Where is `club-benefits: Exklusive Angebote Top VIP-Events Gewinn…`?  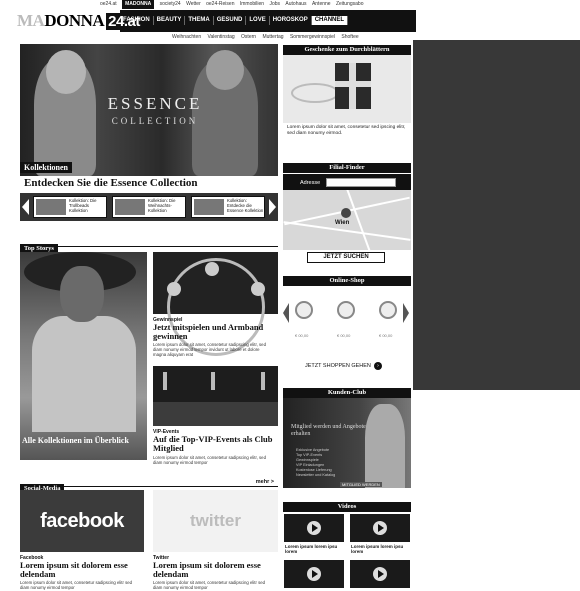 club-benefits: Exklusive Angebote Top VIP-Events Gewinn… is located at coordinates (326, 463).